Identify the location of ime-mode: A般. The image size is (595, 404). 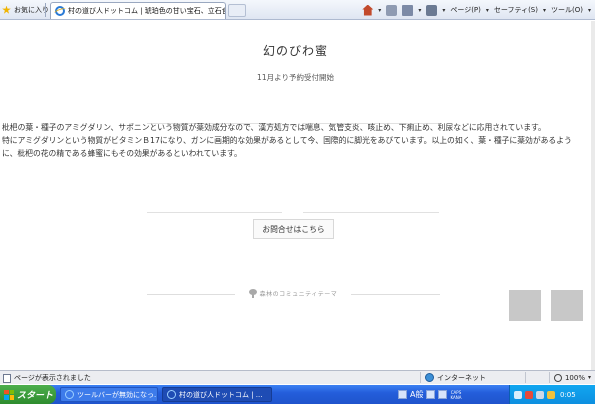
(417, 394).